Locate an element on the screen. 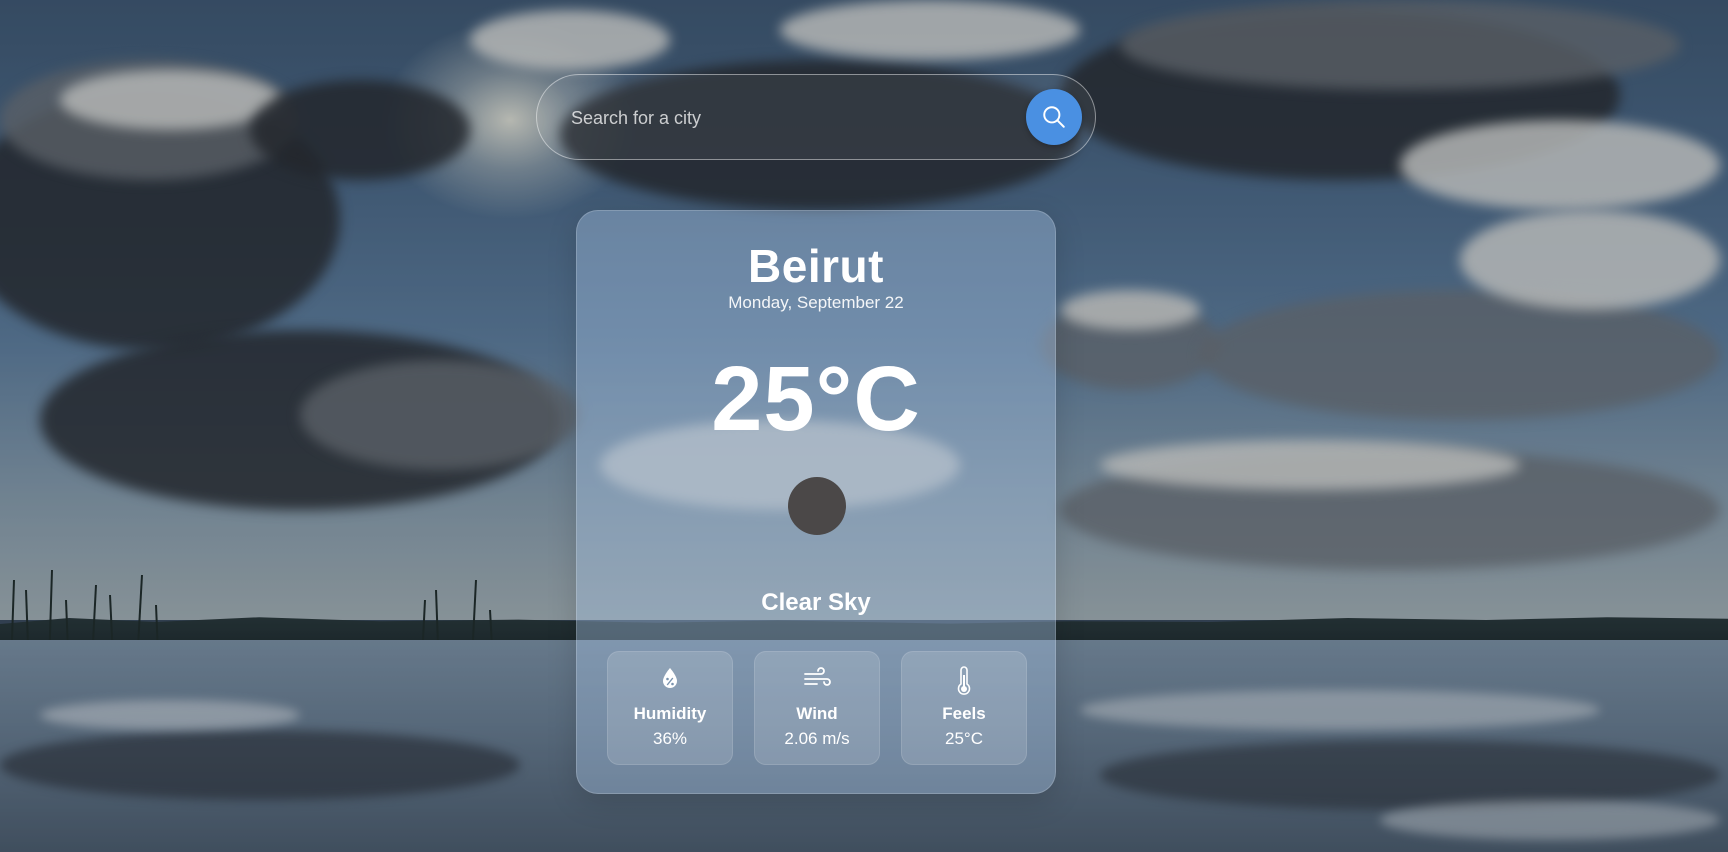  stat-label: Feels is located at coordinates (964, 713).